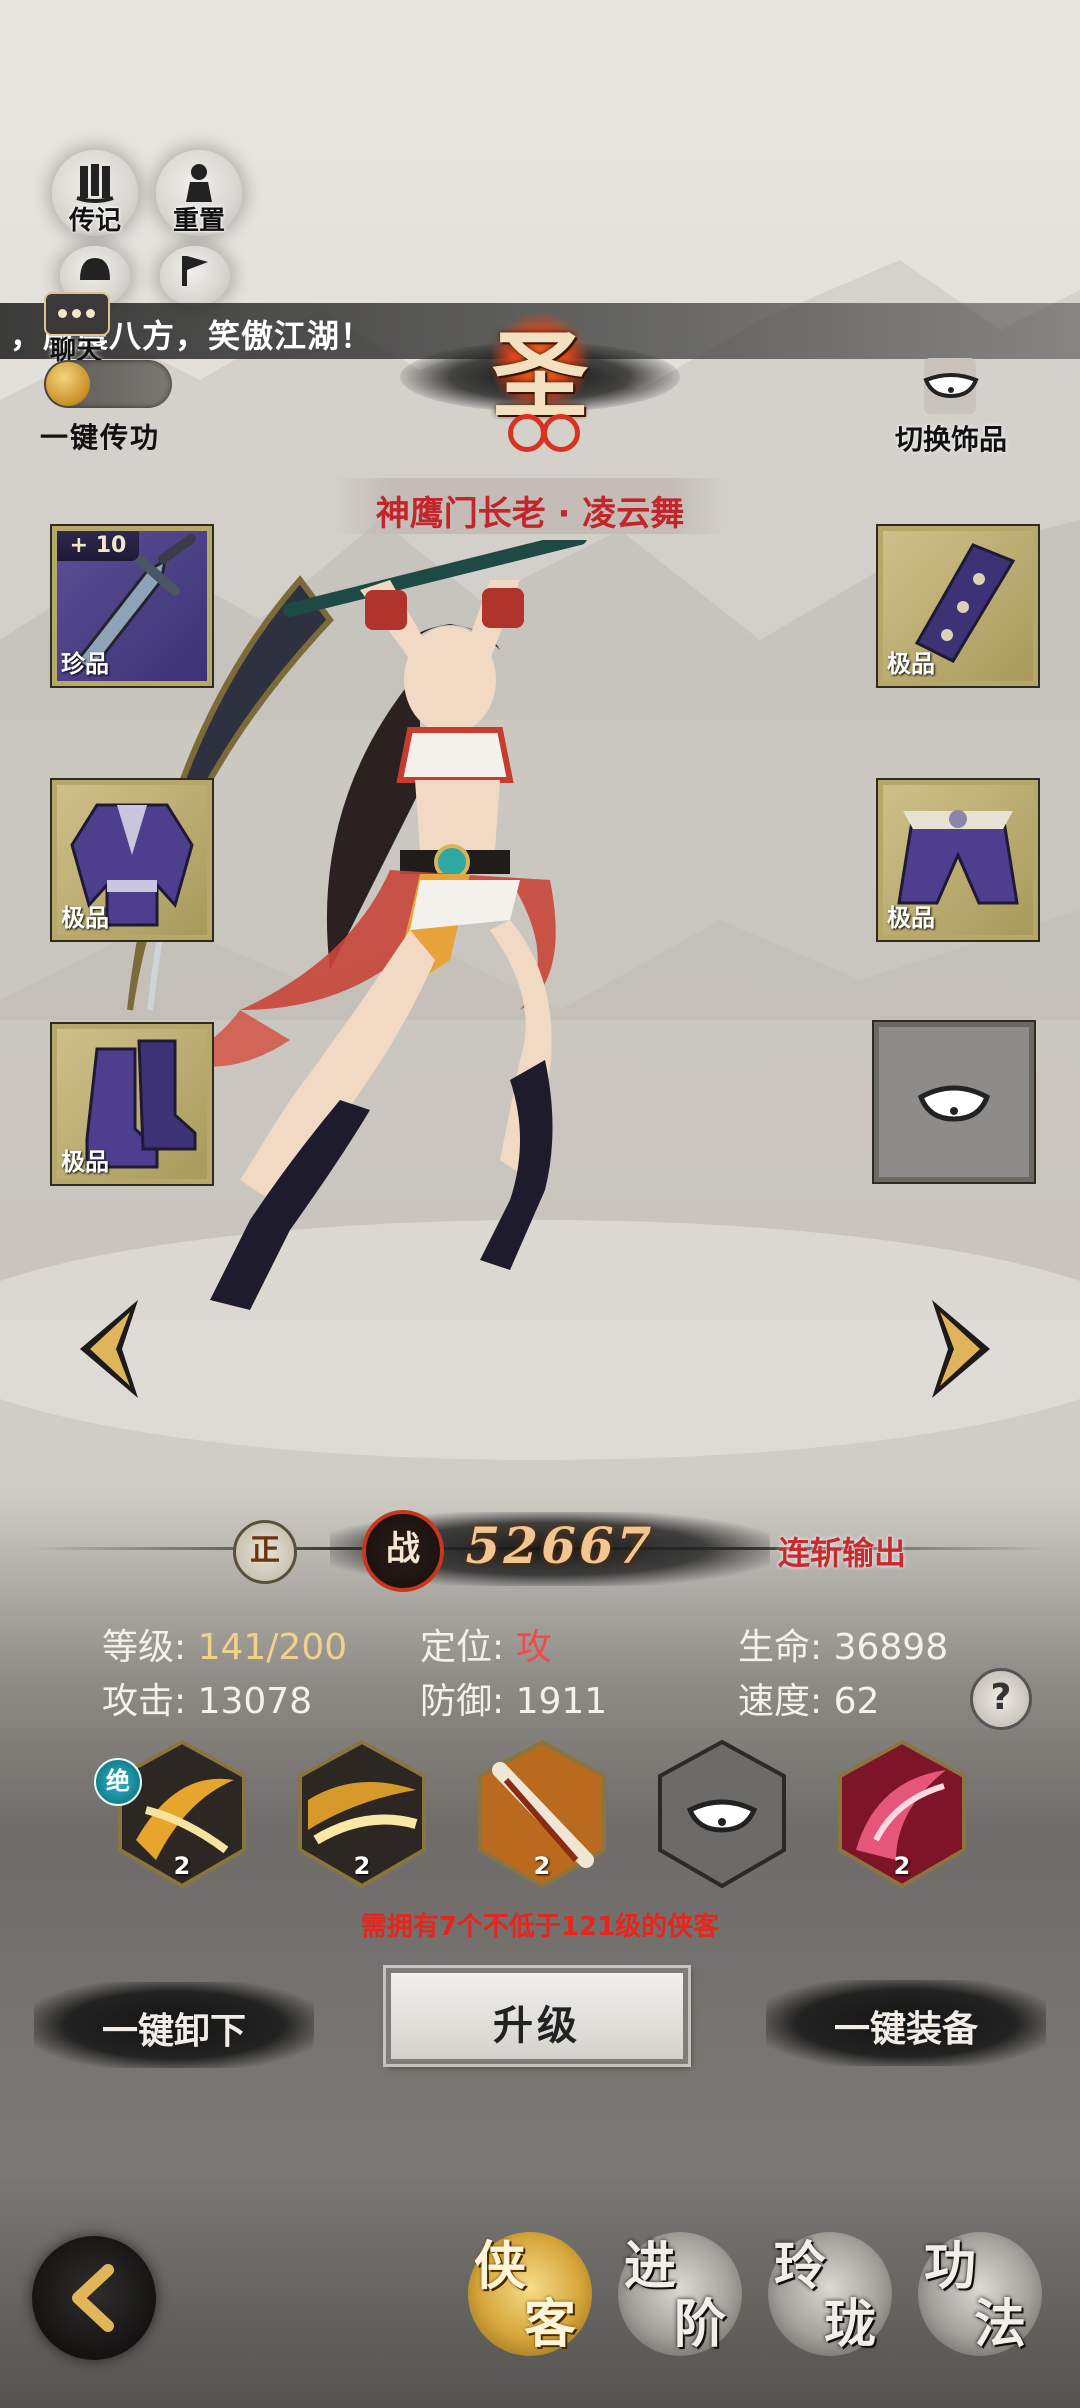  Describe the element at coordinates (540, 1927) in the screenshot. I see `upgrade-requirement: 需拥有7个不低于121级的侠客` at that location.